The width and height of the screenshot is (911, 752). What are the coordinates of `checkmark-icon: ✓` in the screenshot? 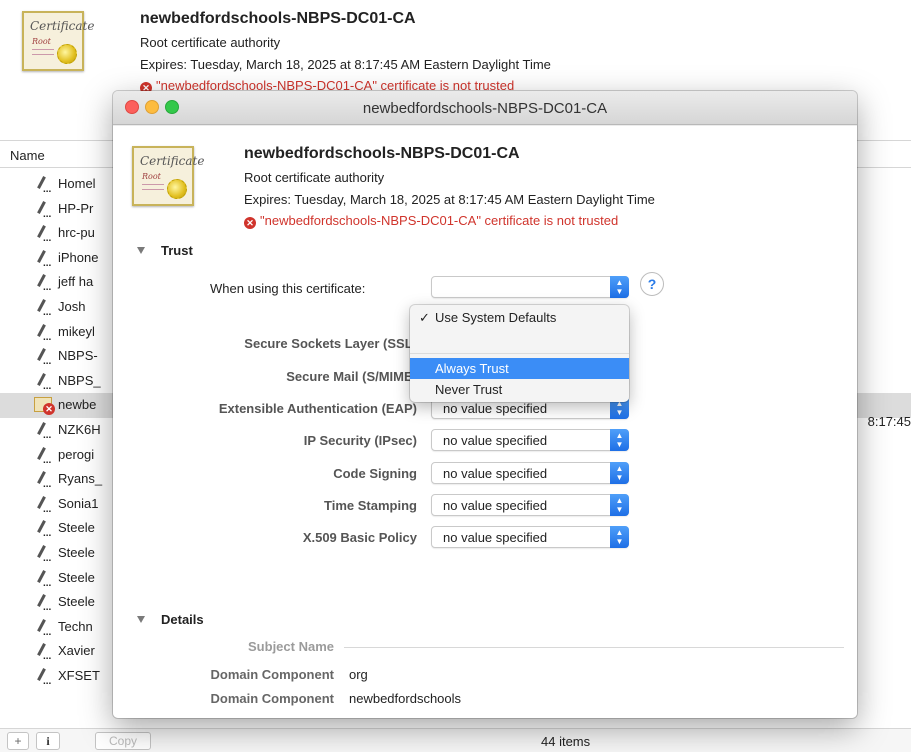 It's located at (424, 317).